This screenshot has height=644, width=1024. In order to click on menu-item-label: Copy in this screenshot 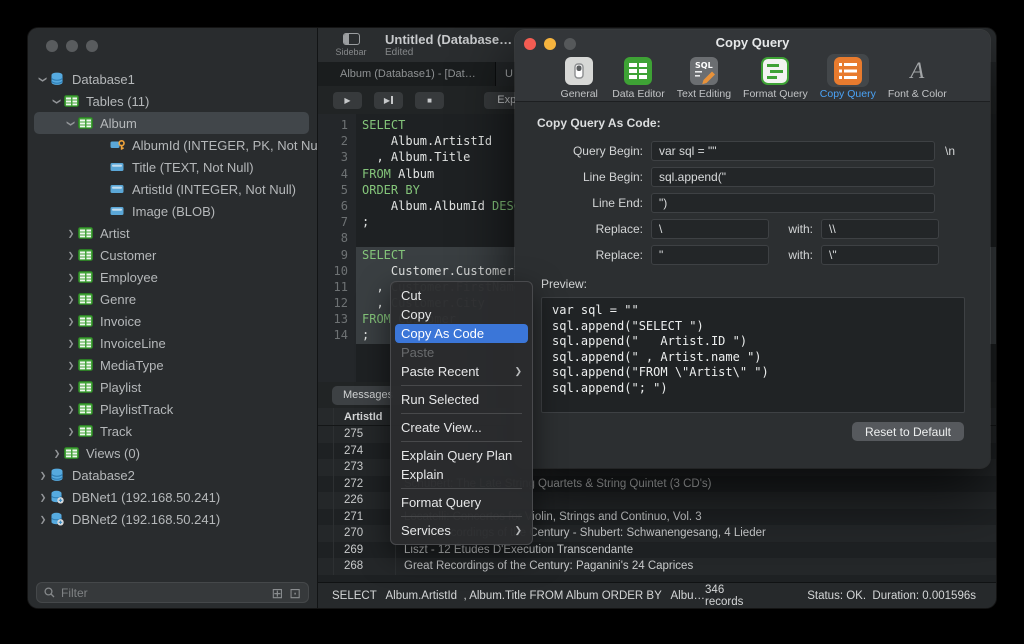, I will do `click(416, 314)`.